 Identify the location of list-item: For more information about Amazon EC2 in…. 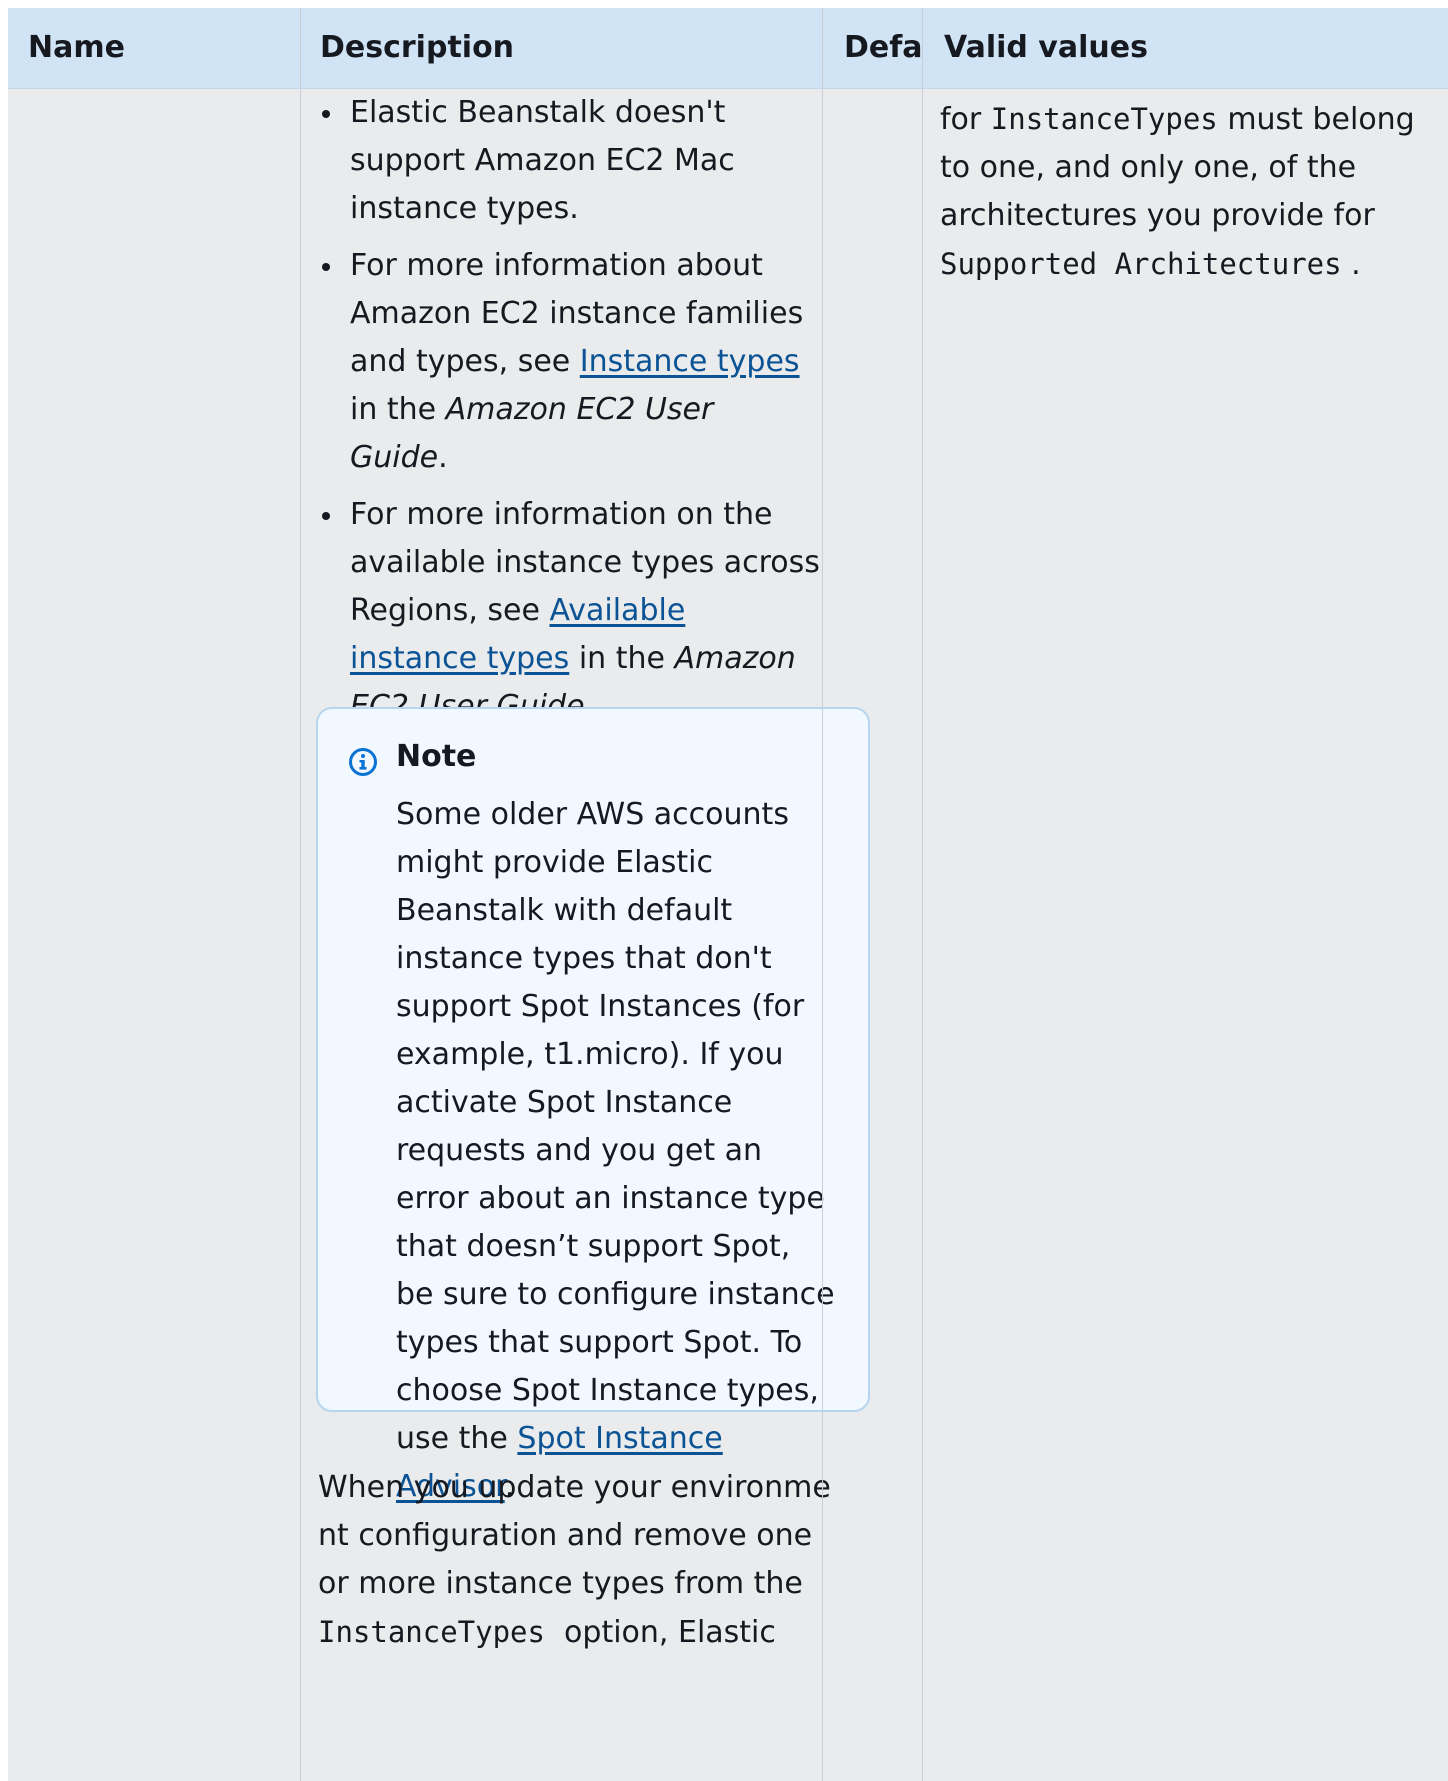
(569, 362).